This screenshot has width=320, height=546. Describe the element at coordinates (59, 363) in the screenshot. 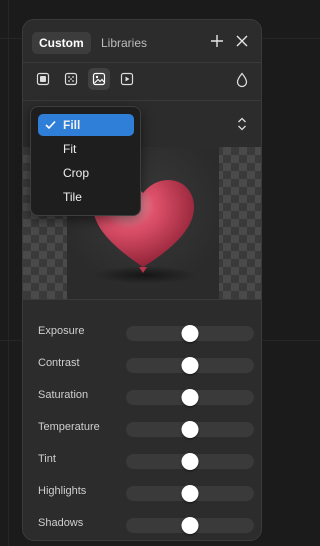

I see `contrast-label: Contrast` at that location.